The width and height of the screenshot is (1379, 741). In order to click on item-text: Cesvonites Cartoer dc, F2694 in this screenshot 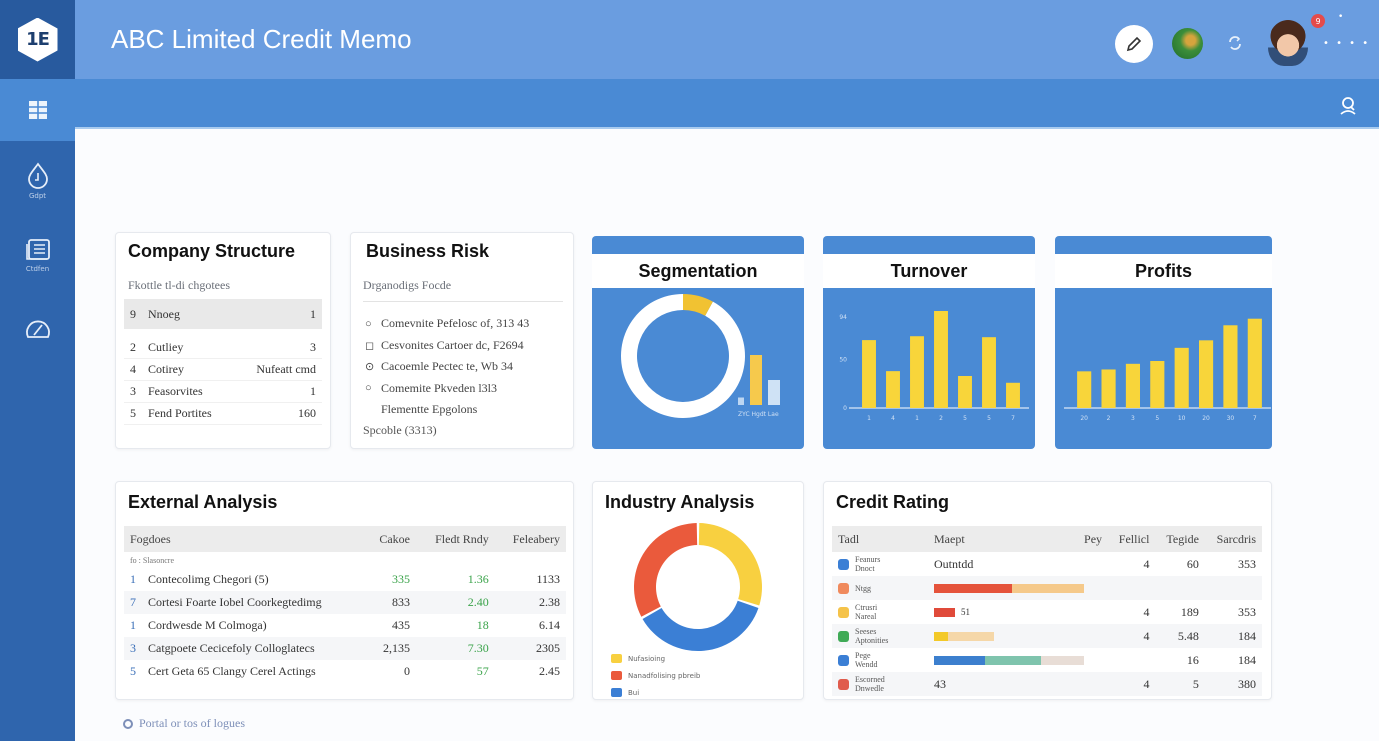, I will do `click(452, 344)`.